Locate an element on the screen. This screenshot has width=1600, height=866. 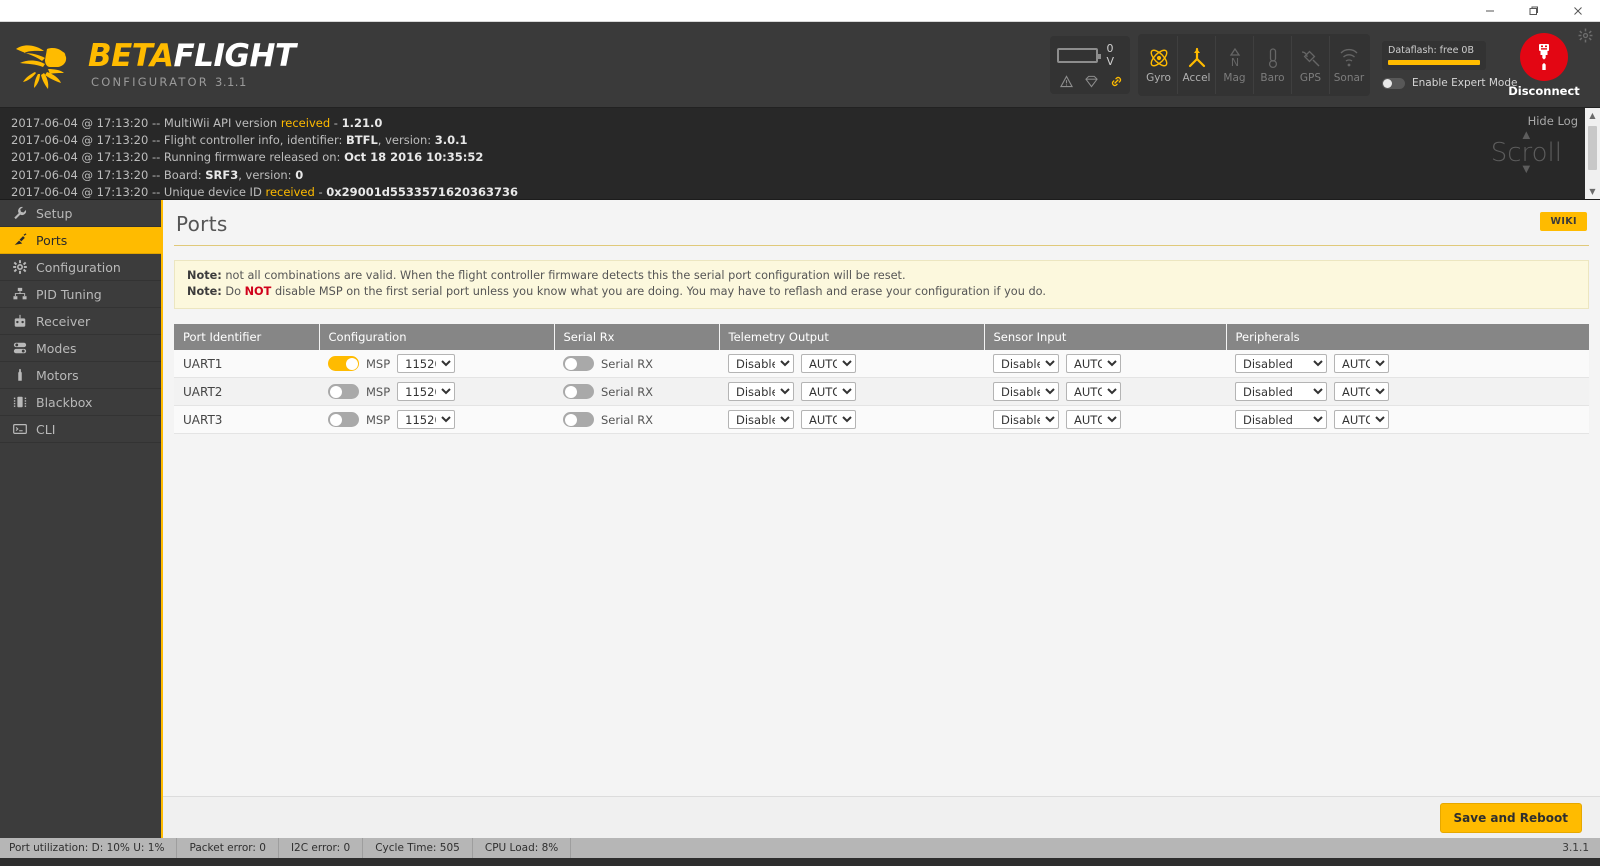
scroll-up-arrow-icon: ▲ is located at coordinates (1592, 115).